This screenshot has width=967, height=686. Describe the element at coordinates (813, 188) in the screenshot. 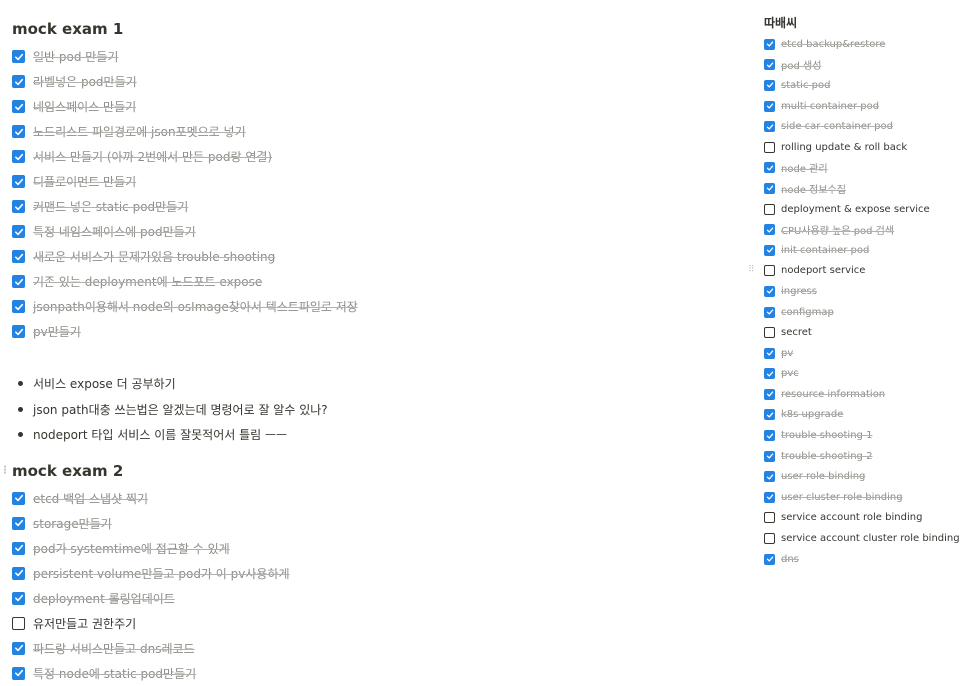

I see `todo-text: node 정보수집` at that location.